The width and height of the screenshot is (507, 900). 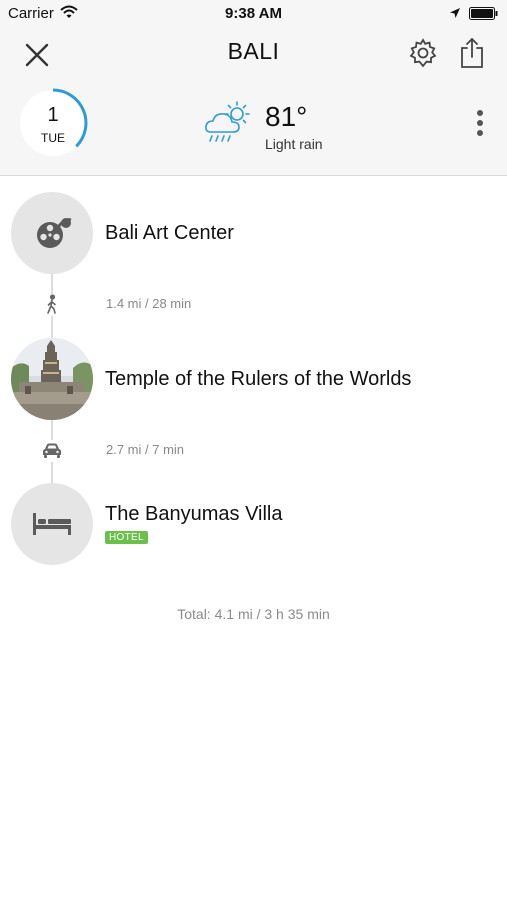 I want to click on gear-icon, so click(x=423, y=53).